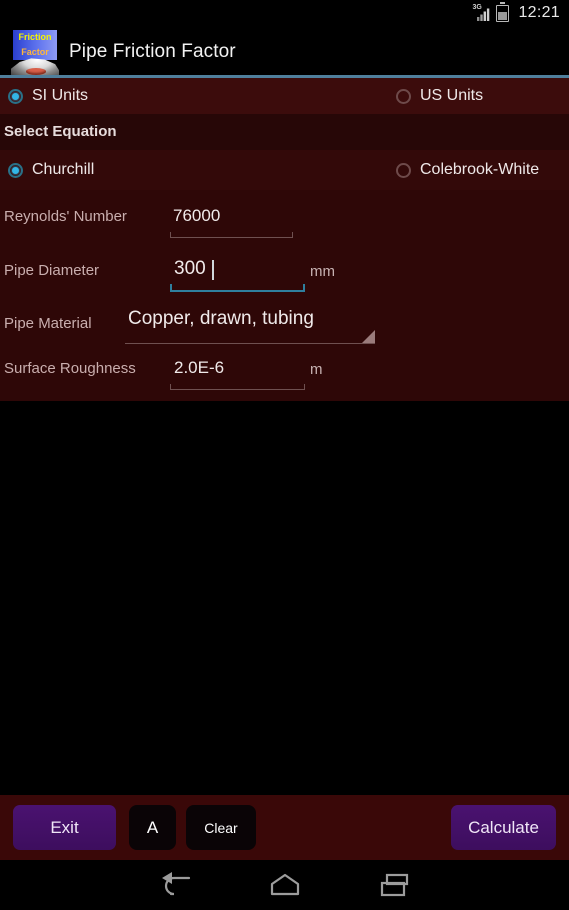 The image size is (569, 910). What do you see at coordinates (368, 336) in the screenshot?
I see `chevron-down-icon` at bounding box center [368, 336].